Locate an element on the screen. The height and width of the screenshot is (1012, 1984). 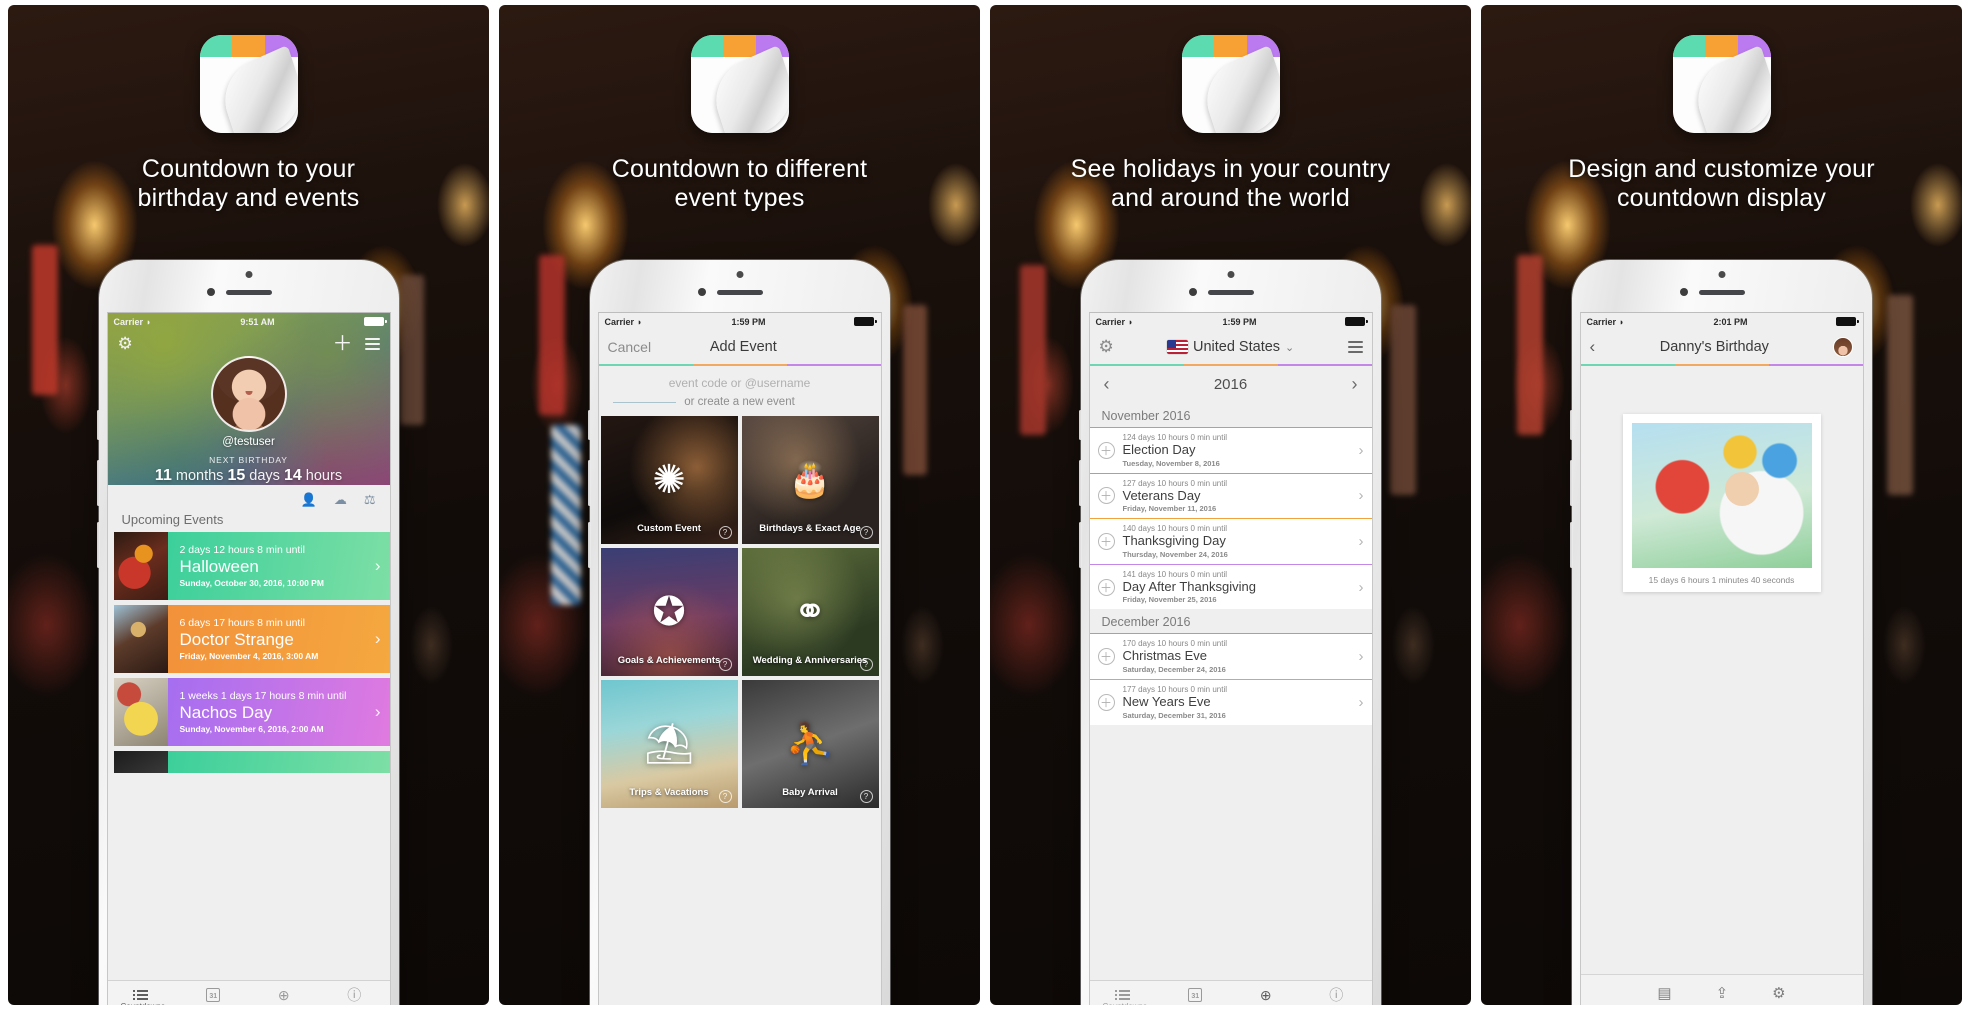
balance-icon: ⚖ is located at coordinates (370, 500).